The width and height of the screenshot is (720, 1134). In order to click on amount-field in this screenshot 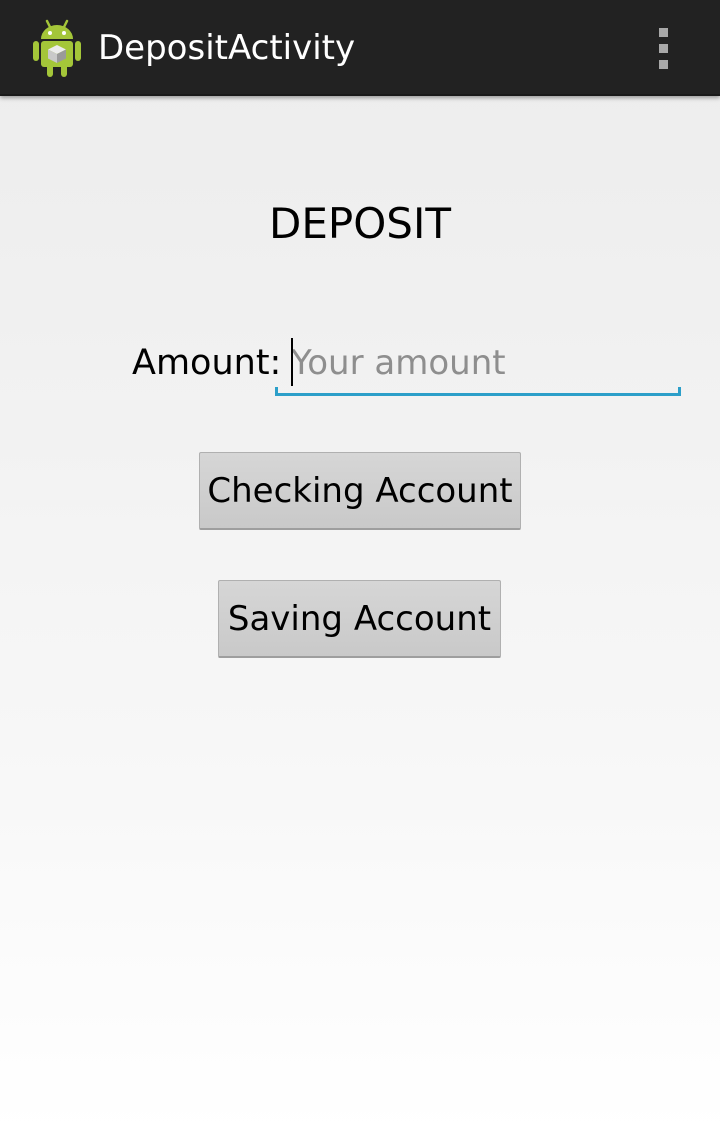, I will do `click(478, 364)`.